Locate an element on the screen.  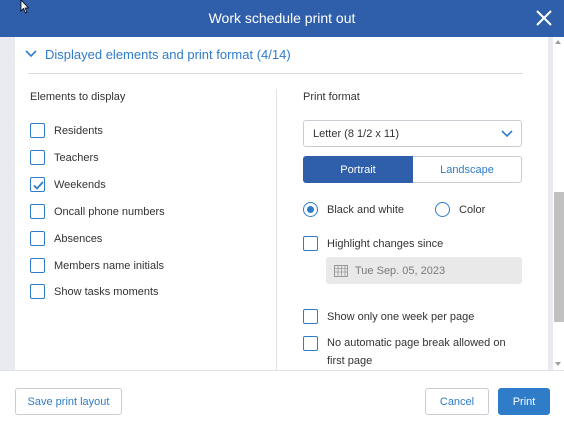
checkbox-weekends: Weekends is located at coordinates (68, 184).